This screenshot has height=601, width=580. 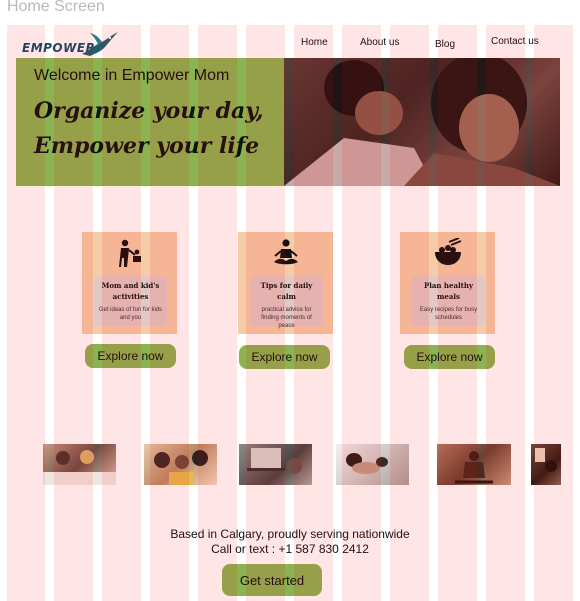 I want to click on parent-child-icon, so click(x=129, y=256).